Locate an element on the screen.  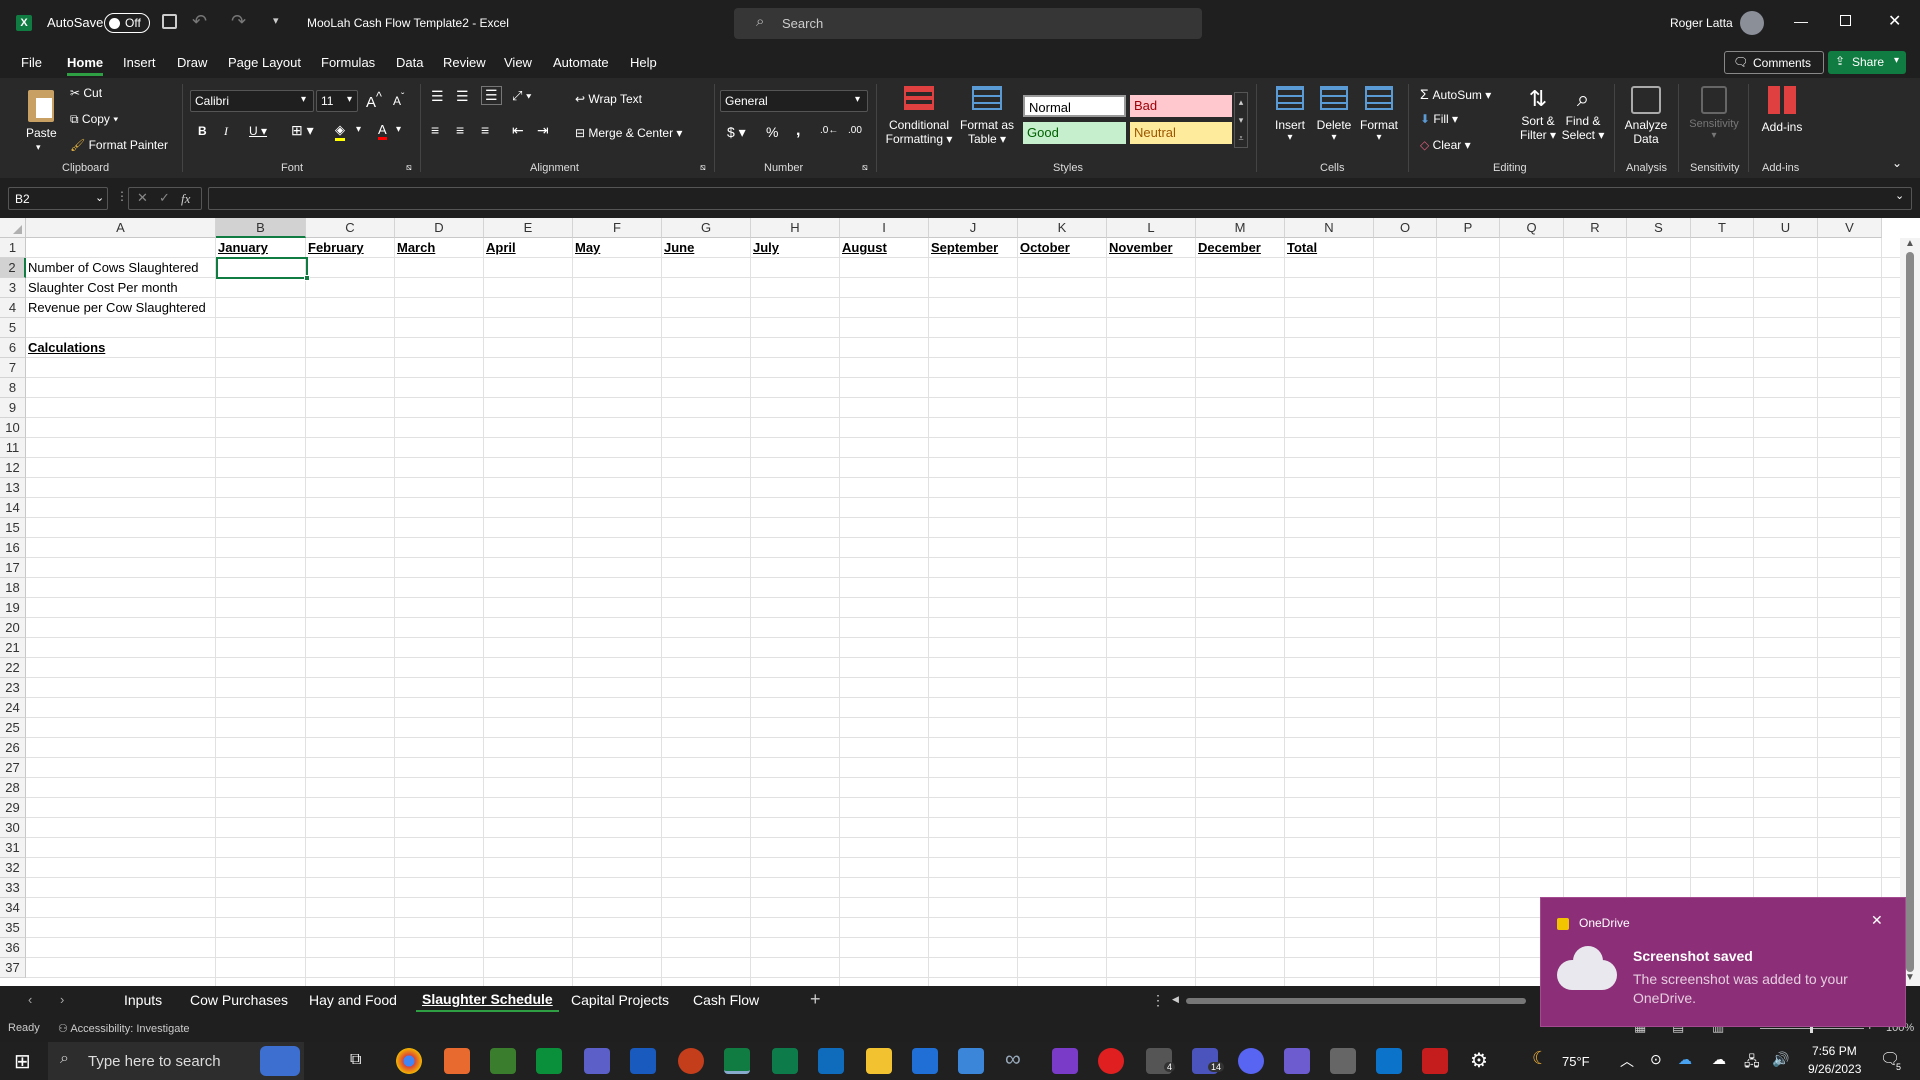
menu-draw: Draw is located at coordinates (192, 62).